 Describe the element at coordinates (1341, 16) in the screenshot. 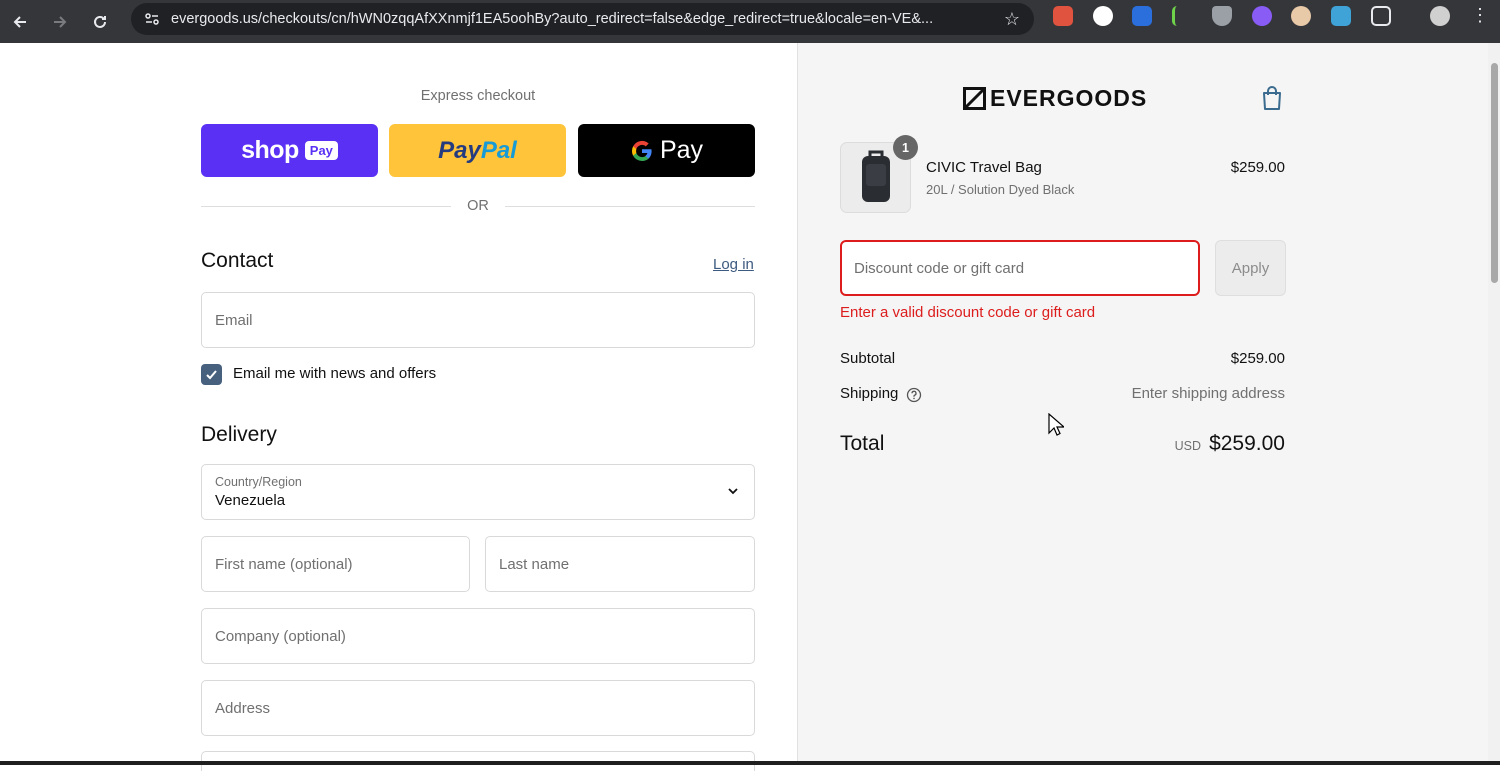

I see `extension-folder-icon` at that location.